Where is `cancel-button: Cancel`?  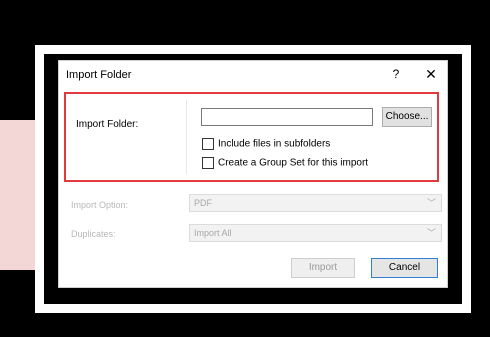
cancel-button: Cancel is located at coordinates (404, 268).